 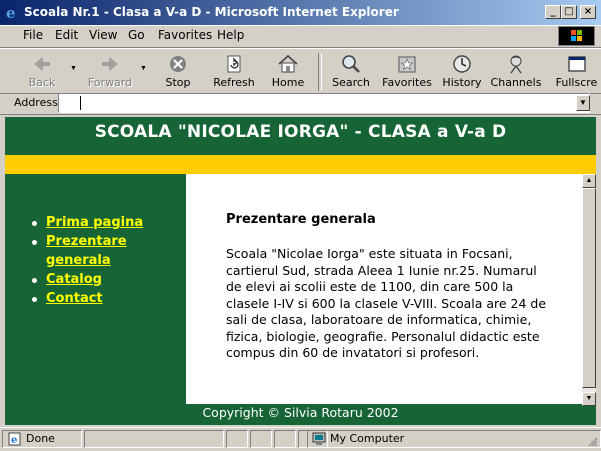 I want to click on refresh-label: Refresh, so click(x=234, y=82).